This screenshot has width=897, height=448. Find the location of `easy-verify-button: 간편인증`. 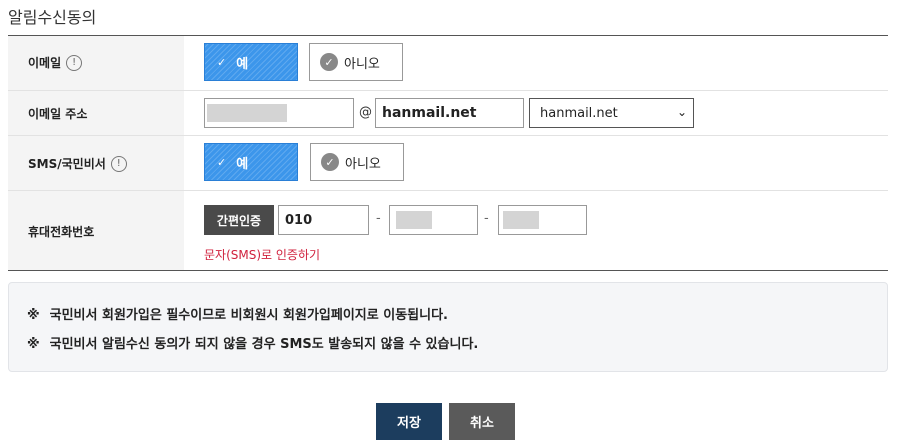

easy-verify-button: 간편인증 is located at coordinates (239, 220).